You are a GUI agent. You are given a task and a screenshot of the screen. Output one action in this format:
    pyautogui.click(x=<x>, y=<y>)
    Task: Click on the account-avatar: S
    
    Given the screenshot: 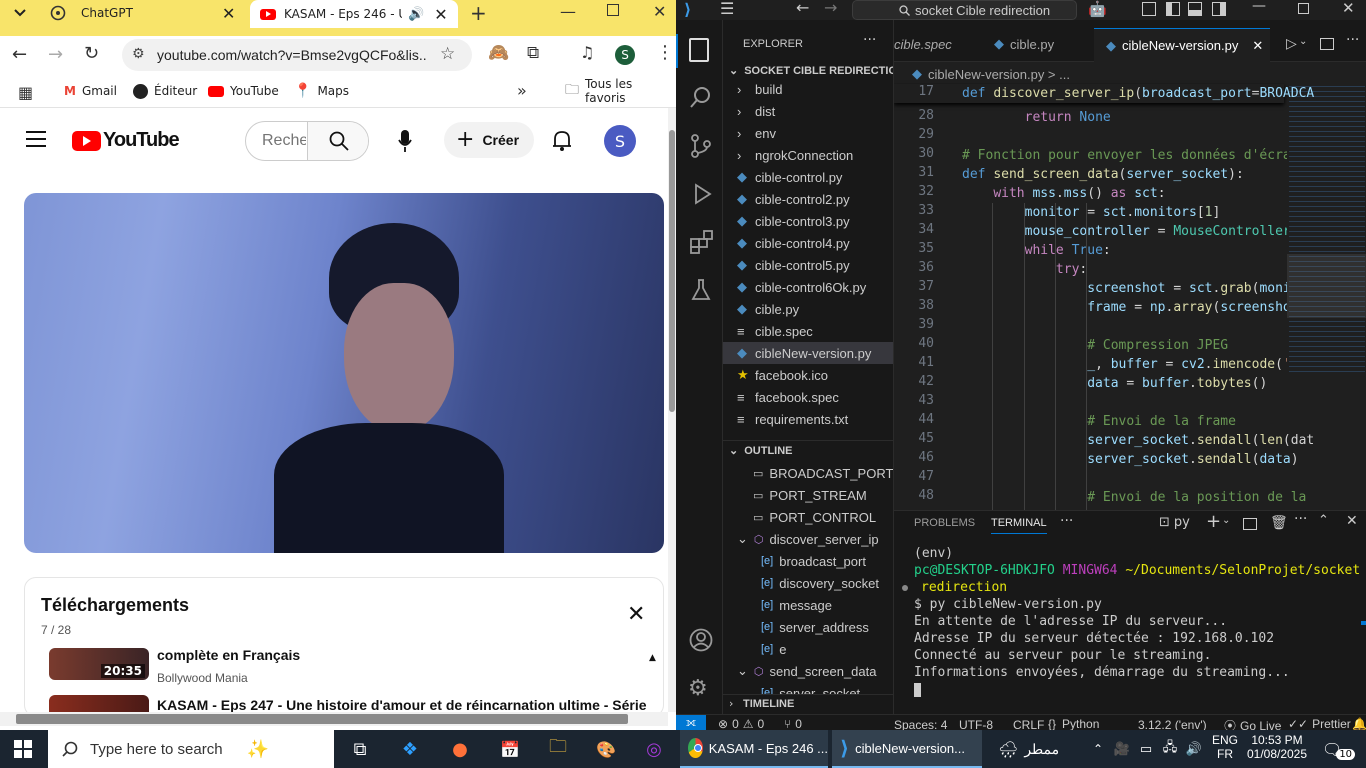 What is the action you would take?
    pyautogui.click(x=620, y=141)
    